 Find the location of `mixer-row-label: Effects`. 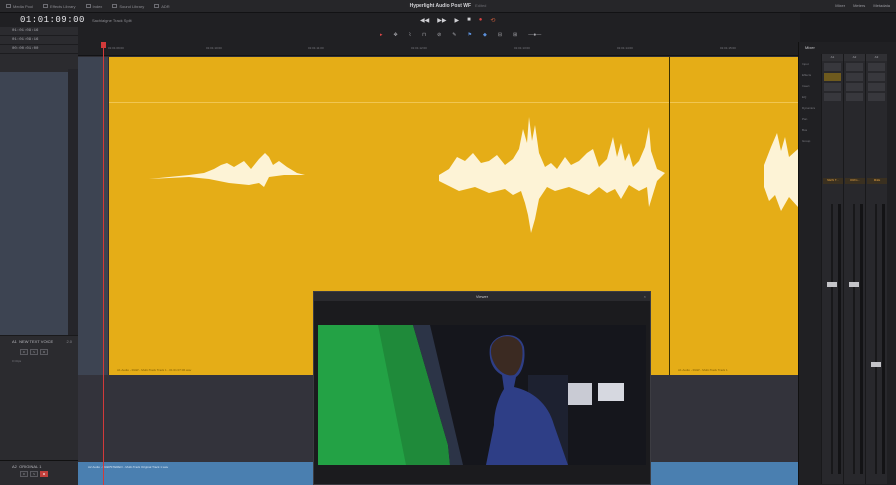

mixer-row-label: Effects is located at coordinates (807, 75).